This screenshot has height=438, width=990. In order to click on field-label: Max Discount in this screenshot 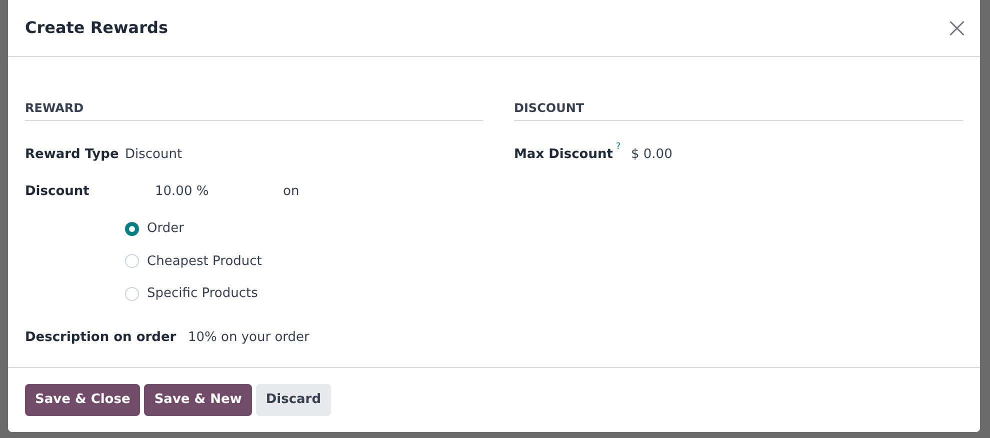, I will do `click(563, 155)`.